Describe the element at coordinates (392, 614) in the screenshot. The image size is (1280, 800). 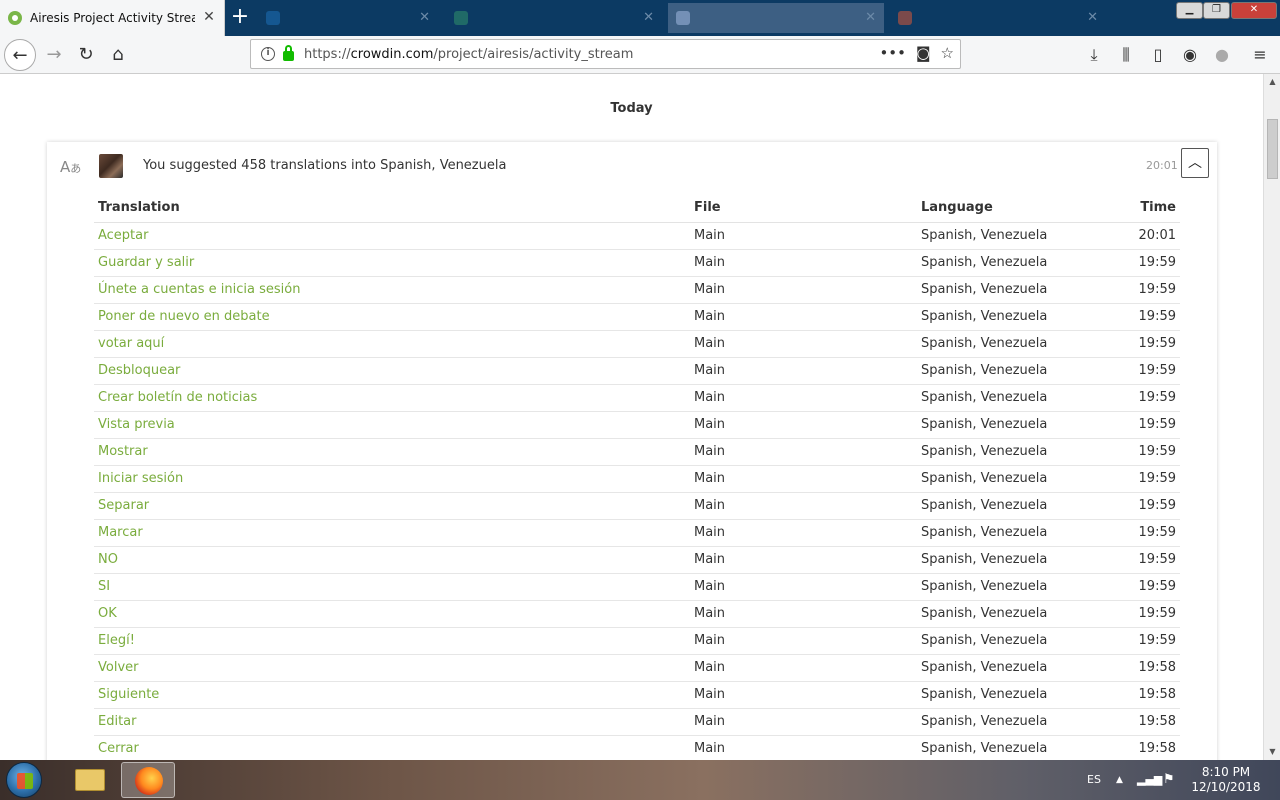
I see `translation-link: OK` at that location.